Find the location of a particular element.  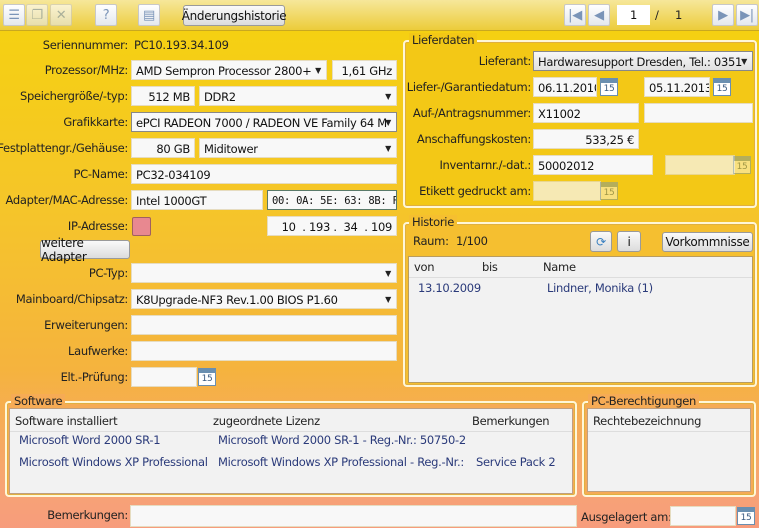

stored-calendar-icon: 15 is located at coordinates (746, 516).